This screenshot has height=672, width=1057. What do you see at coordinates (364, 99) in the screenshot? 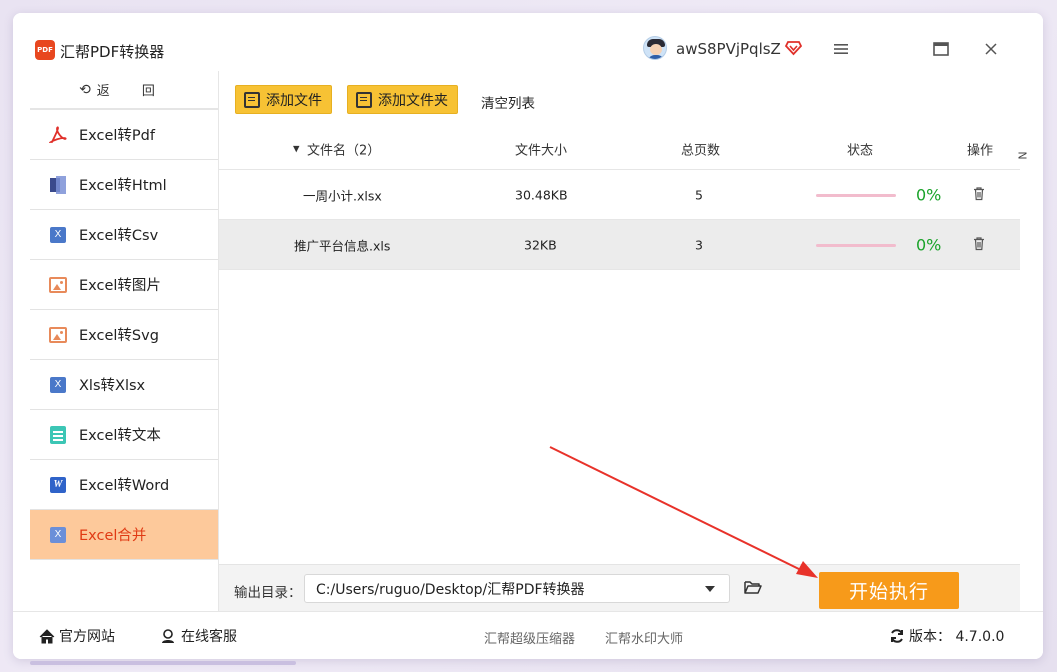
I see `folder-add-icon` at bounding box center [364, 99].